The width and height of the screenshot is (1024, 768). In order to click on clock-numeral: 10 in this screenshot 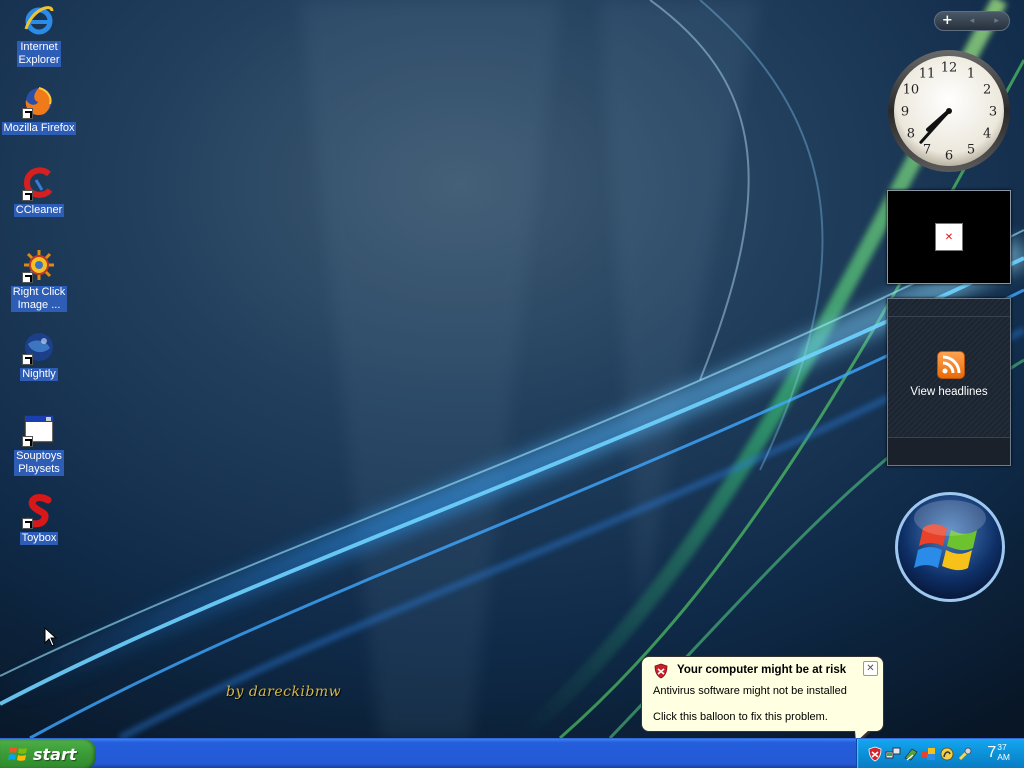, I will do `click(911, 90)`.